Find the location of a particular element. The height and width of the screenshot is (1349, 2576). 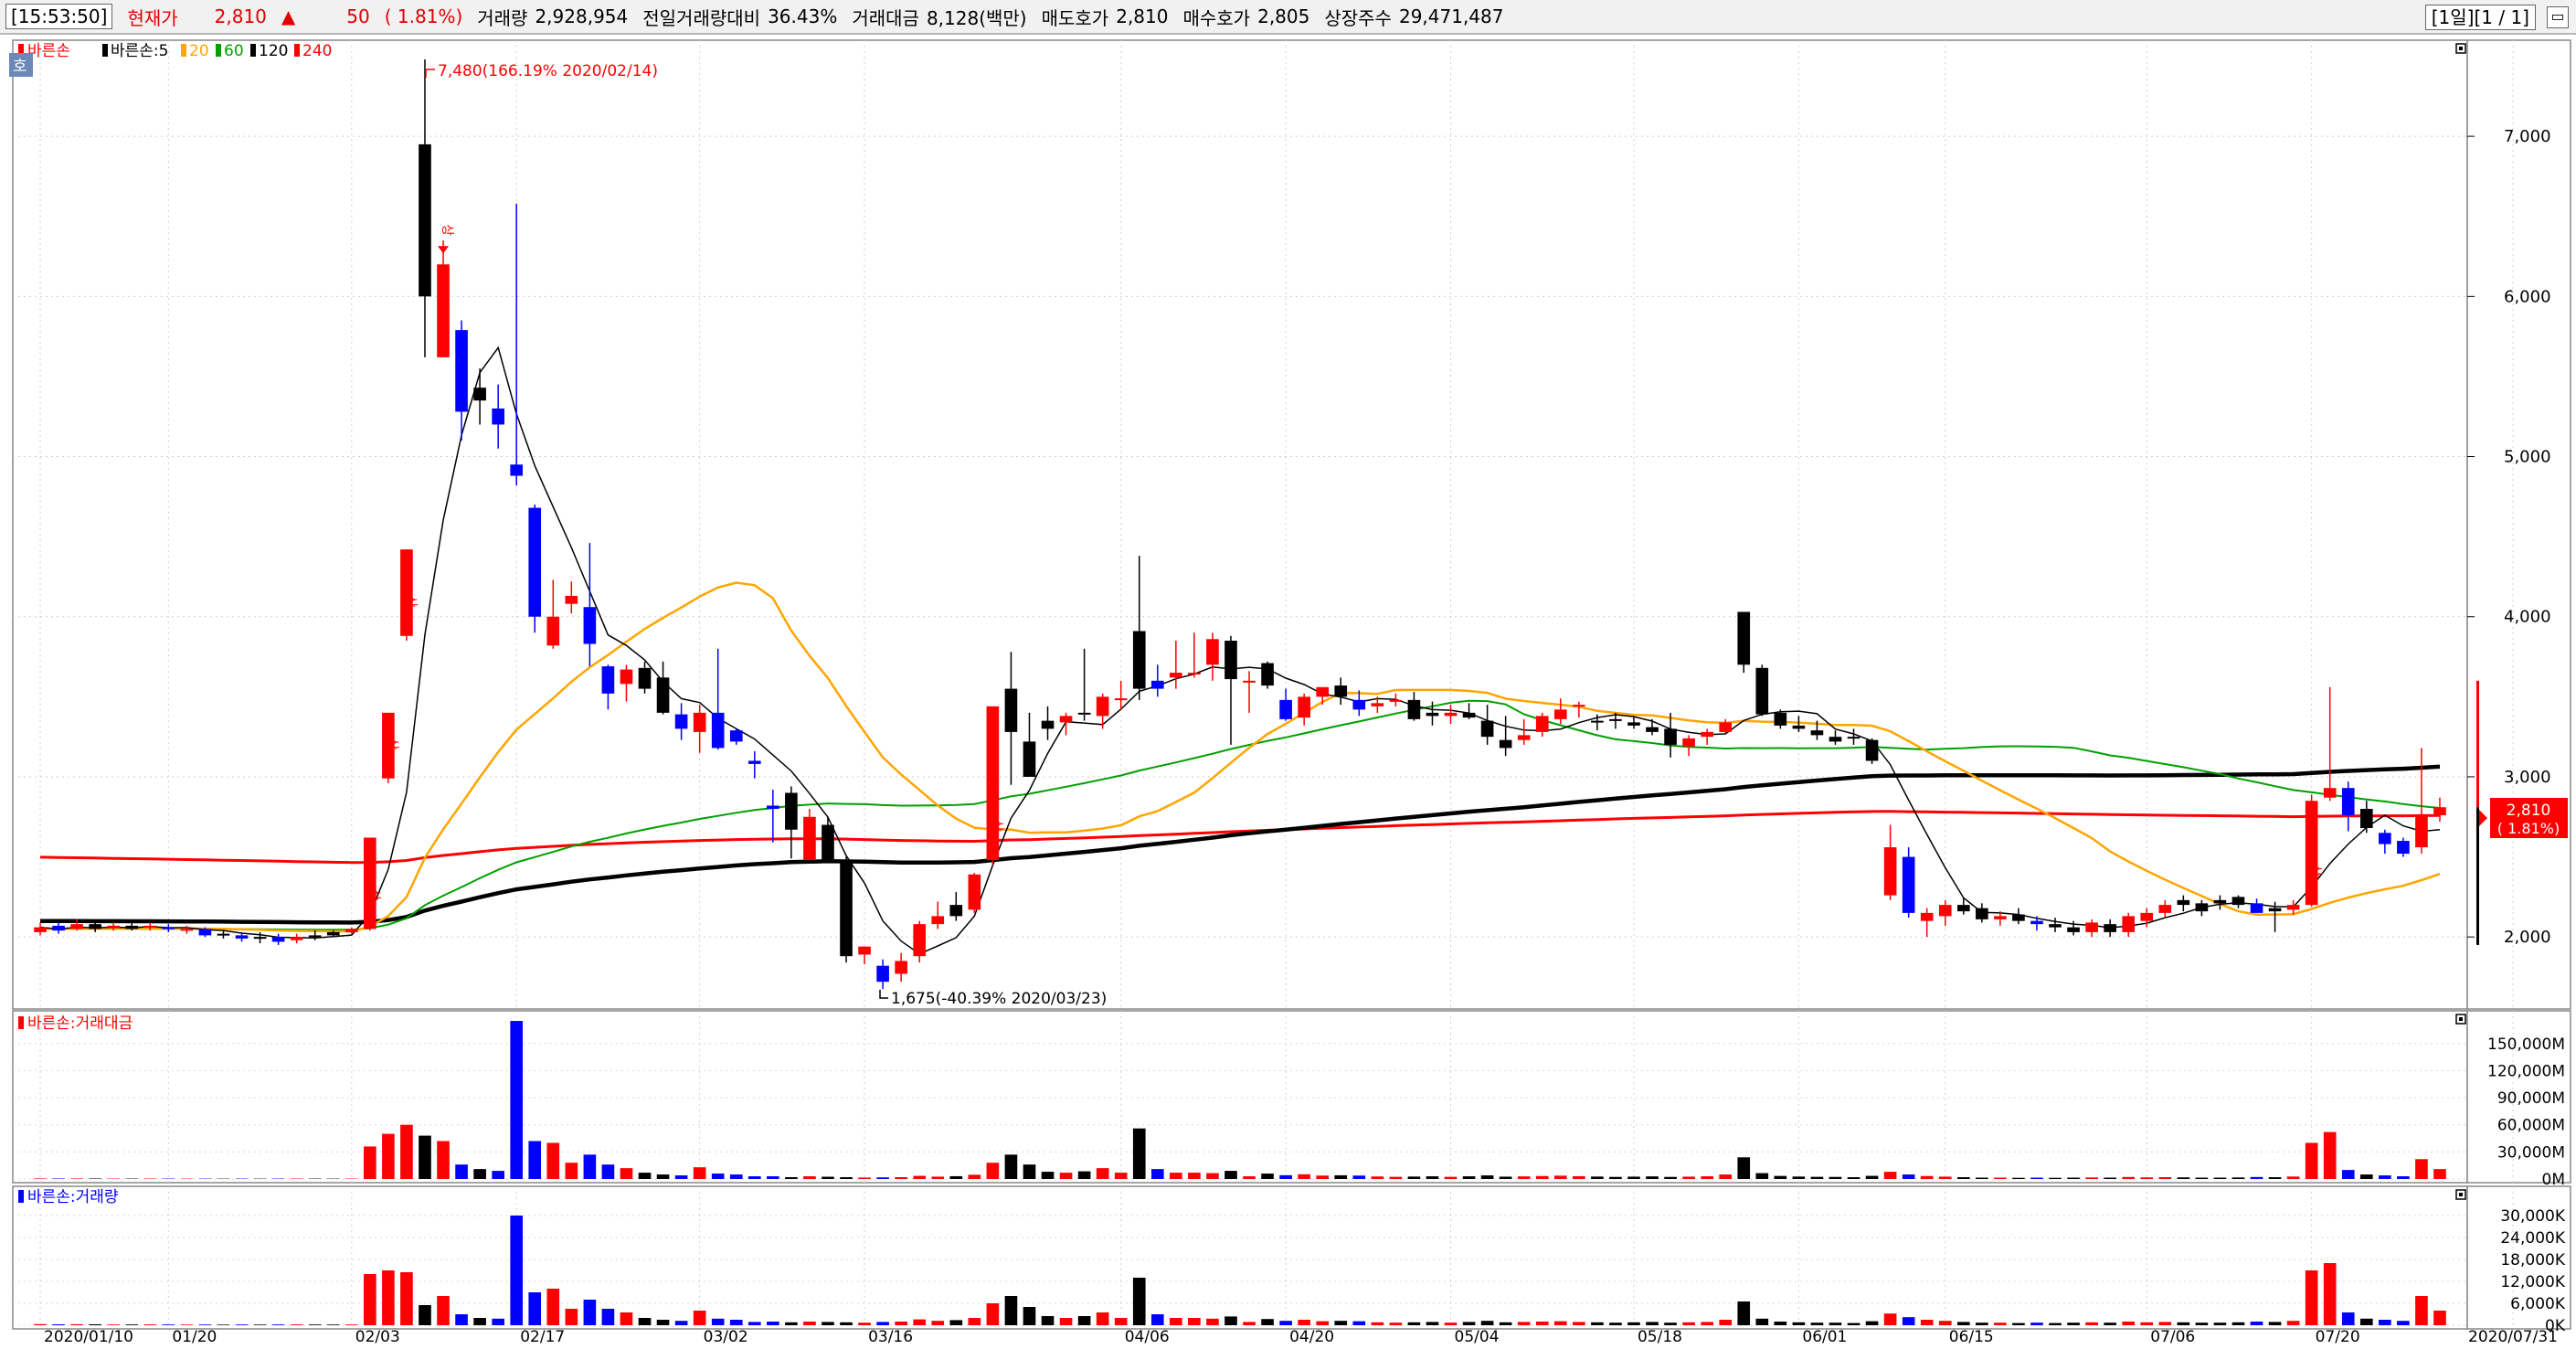

date-tick-label: 06/01 is located at coordinates (1824, 1337).